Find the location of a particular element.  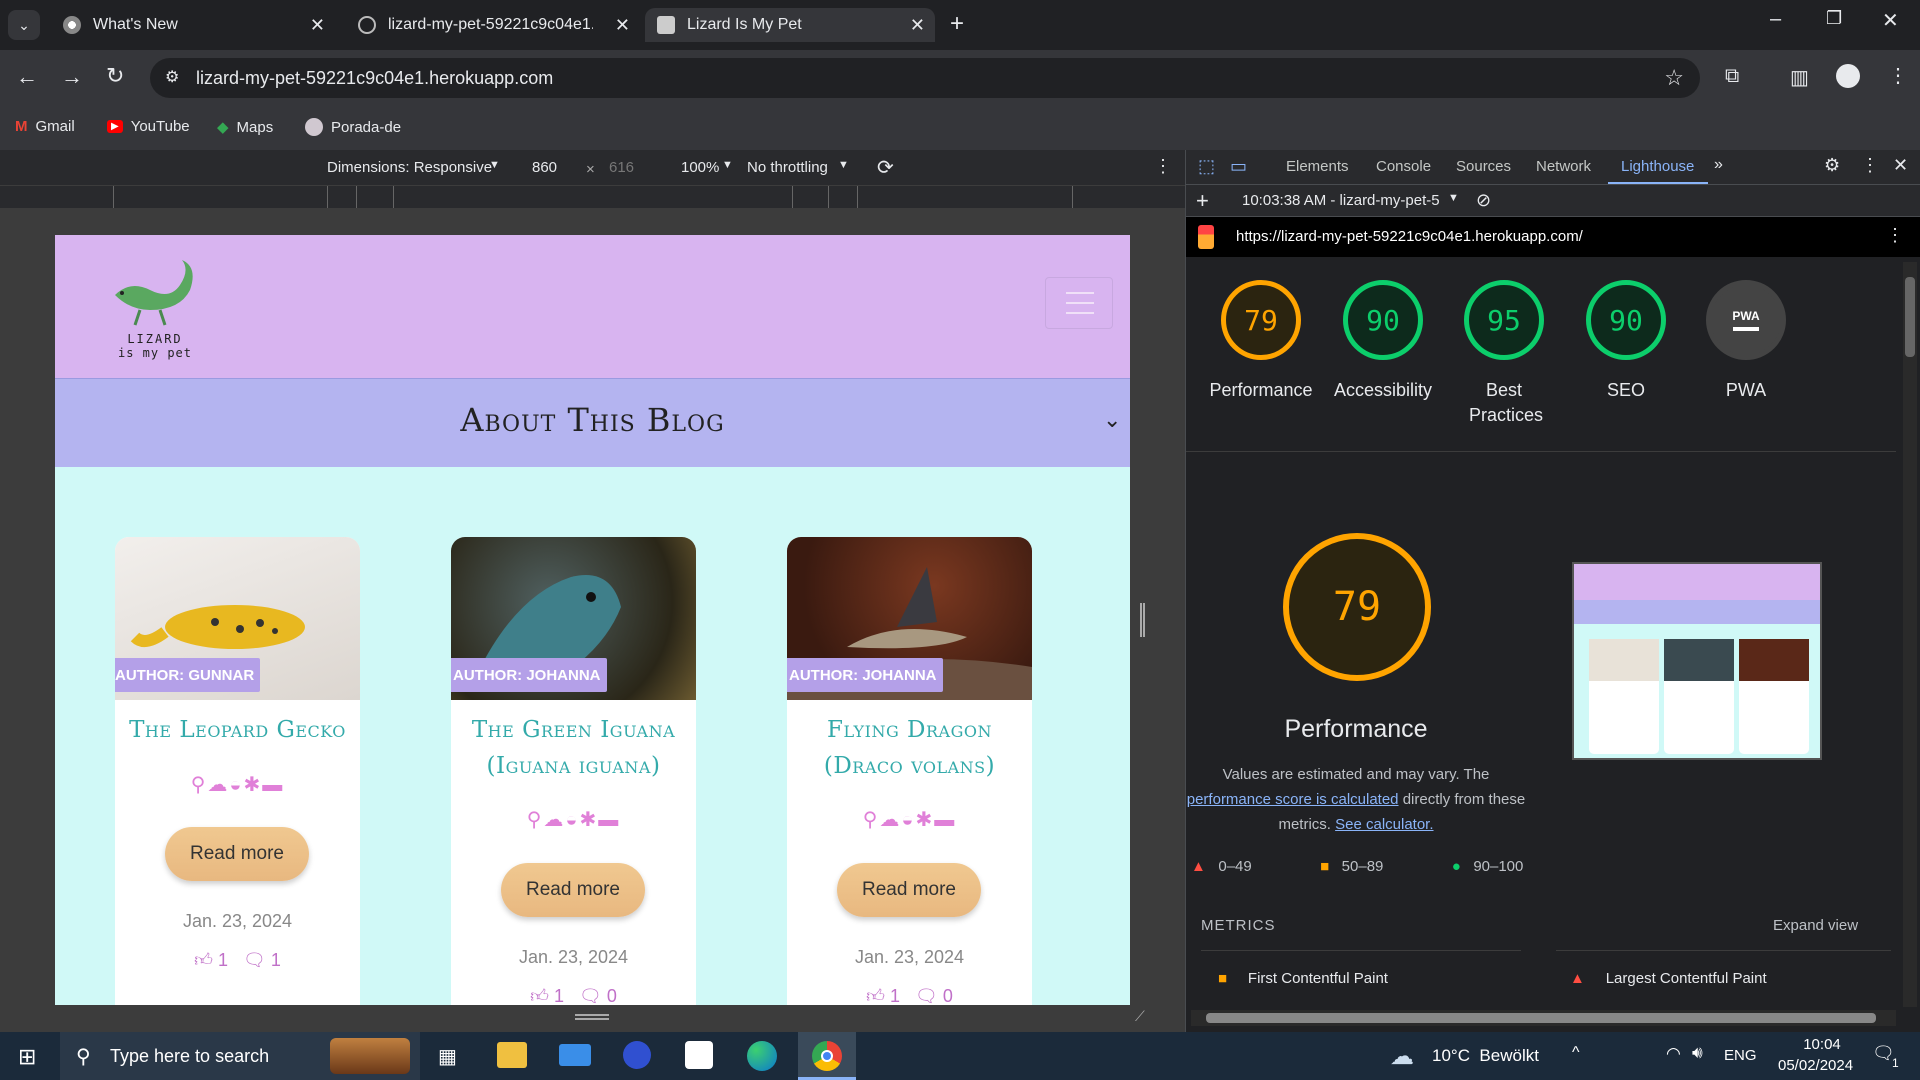

hamburger-menu-button is located at coordinates (1079, 303).